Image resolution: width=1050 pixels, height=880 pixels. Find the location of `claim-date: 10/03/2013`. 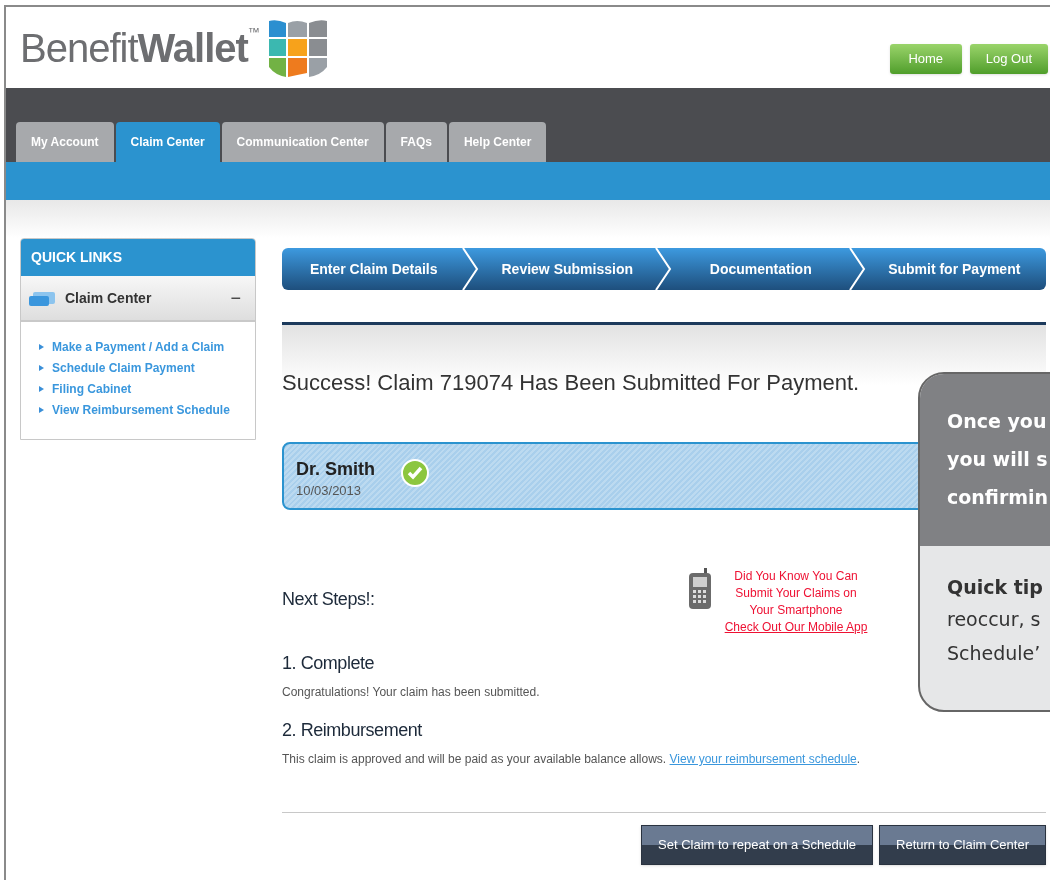

claim-date: 10/03/2013 is located at coordinates (329, 490).